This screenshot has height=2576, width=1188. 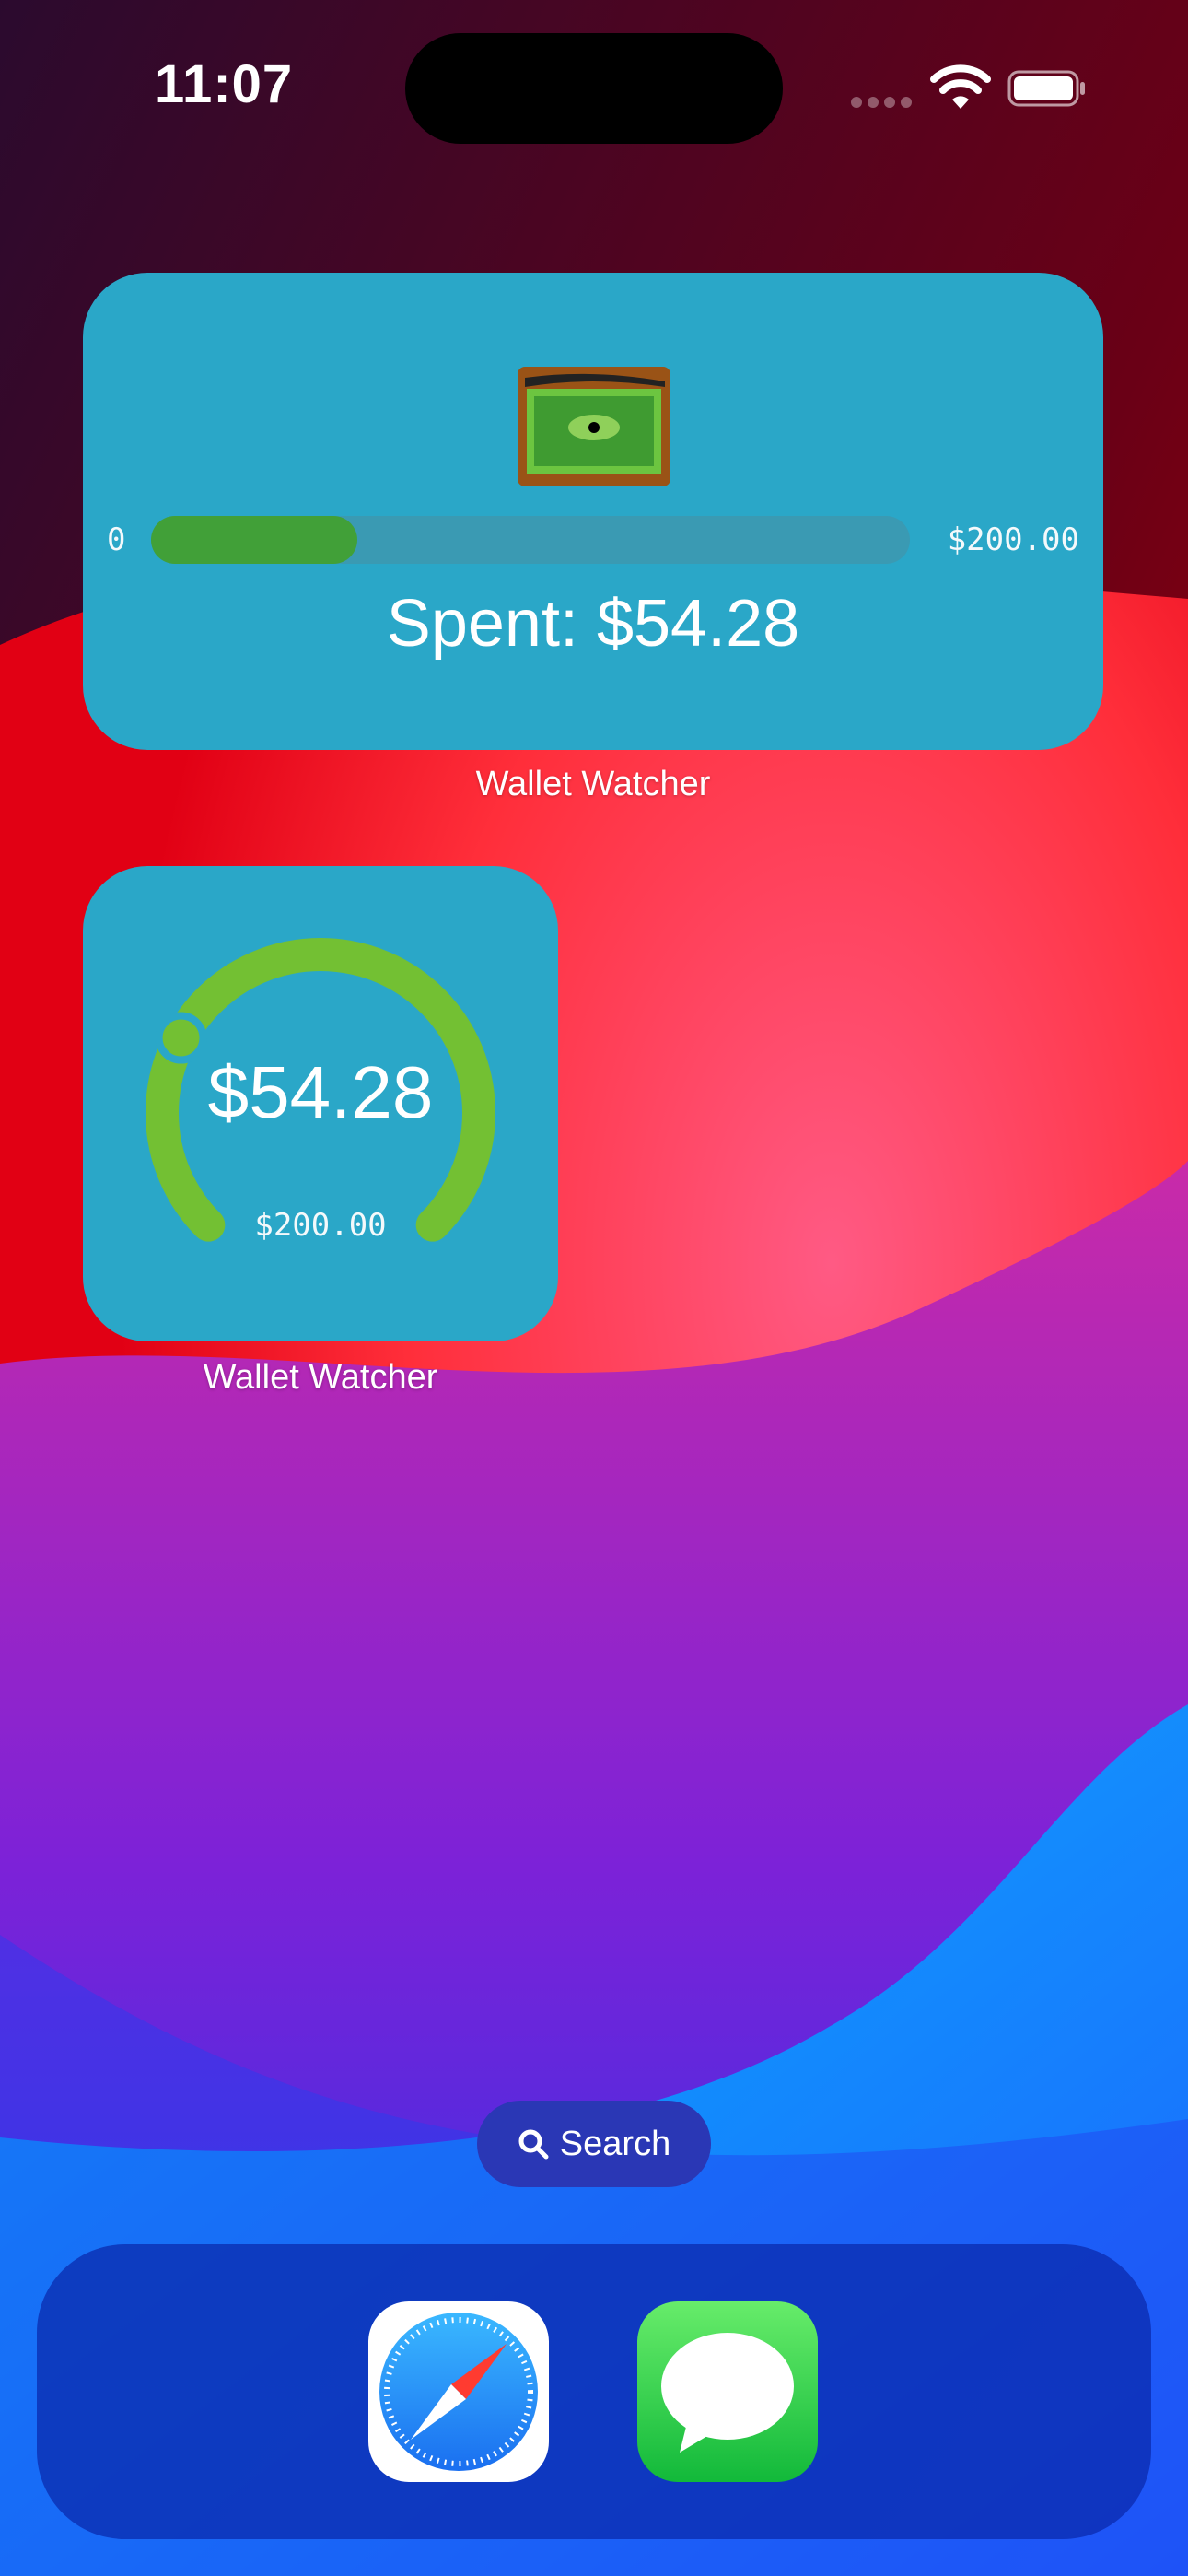 What do you see at coordinates (594, 427) in the screenshot?
I see `wallet-cash-icon` at bounding box center [594, 427].